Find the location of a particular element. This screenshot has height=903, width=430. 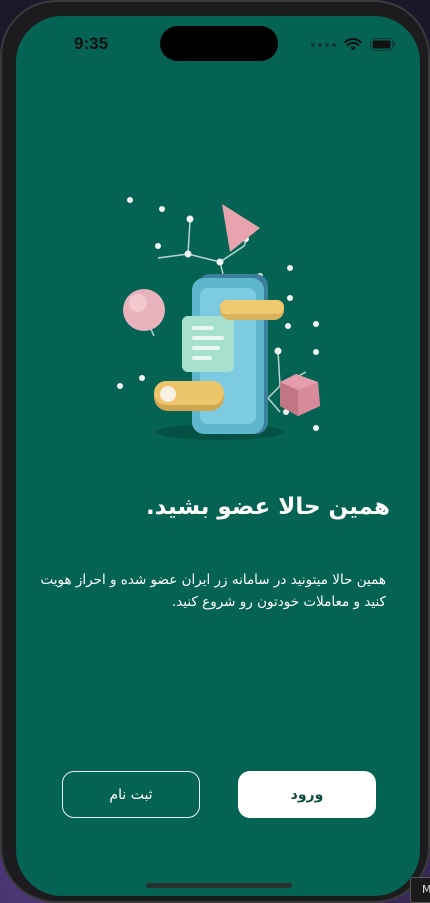

signup-button: ثبت نام is located at coordinates (131, 794).